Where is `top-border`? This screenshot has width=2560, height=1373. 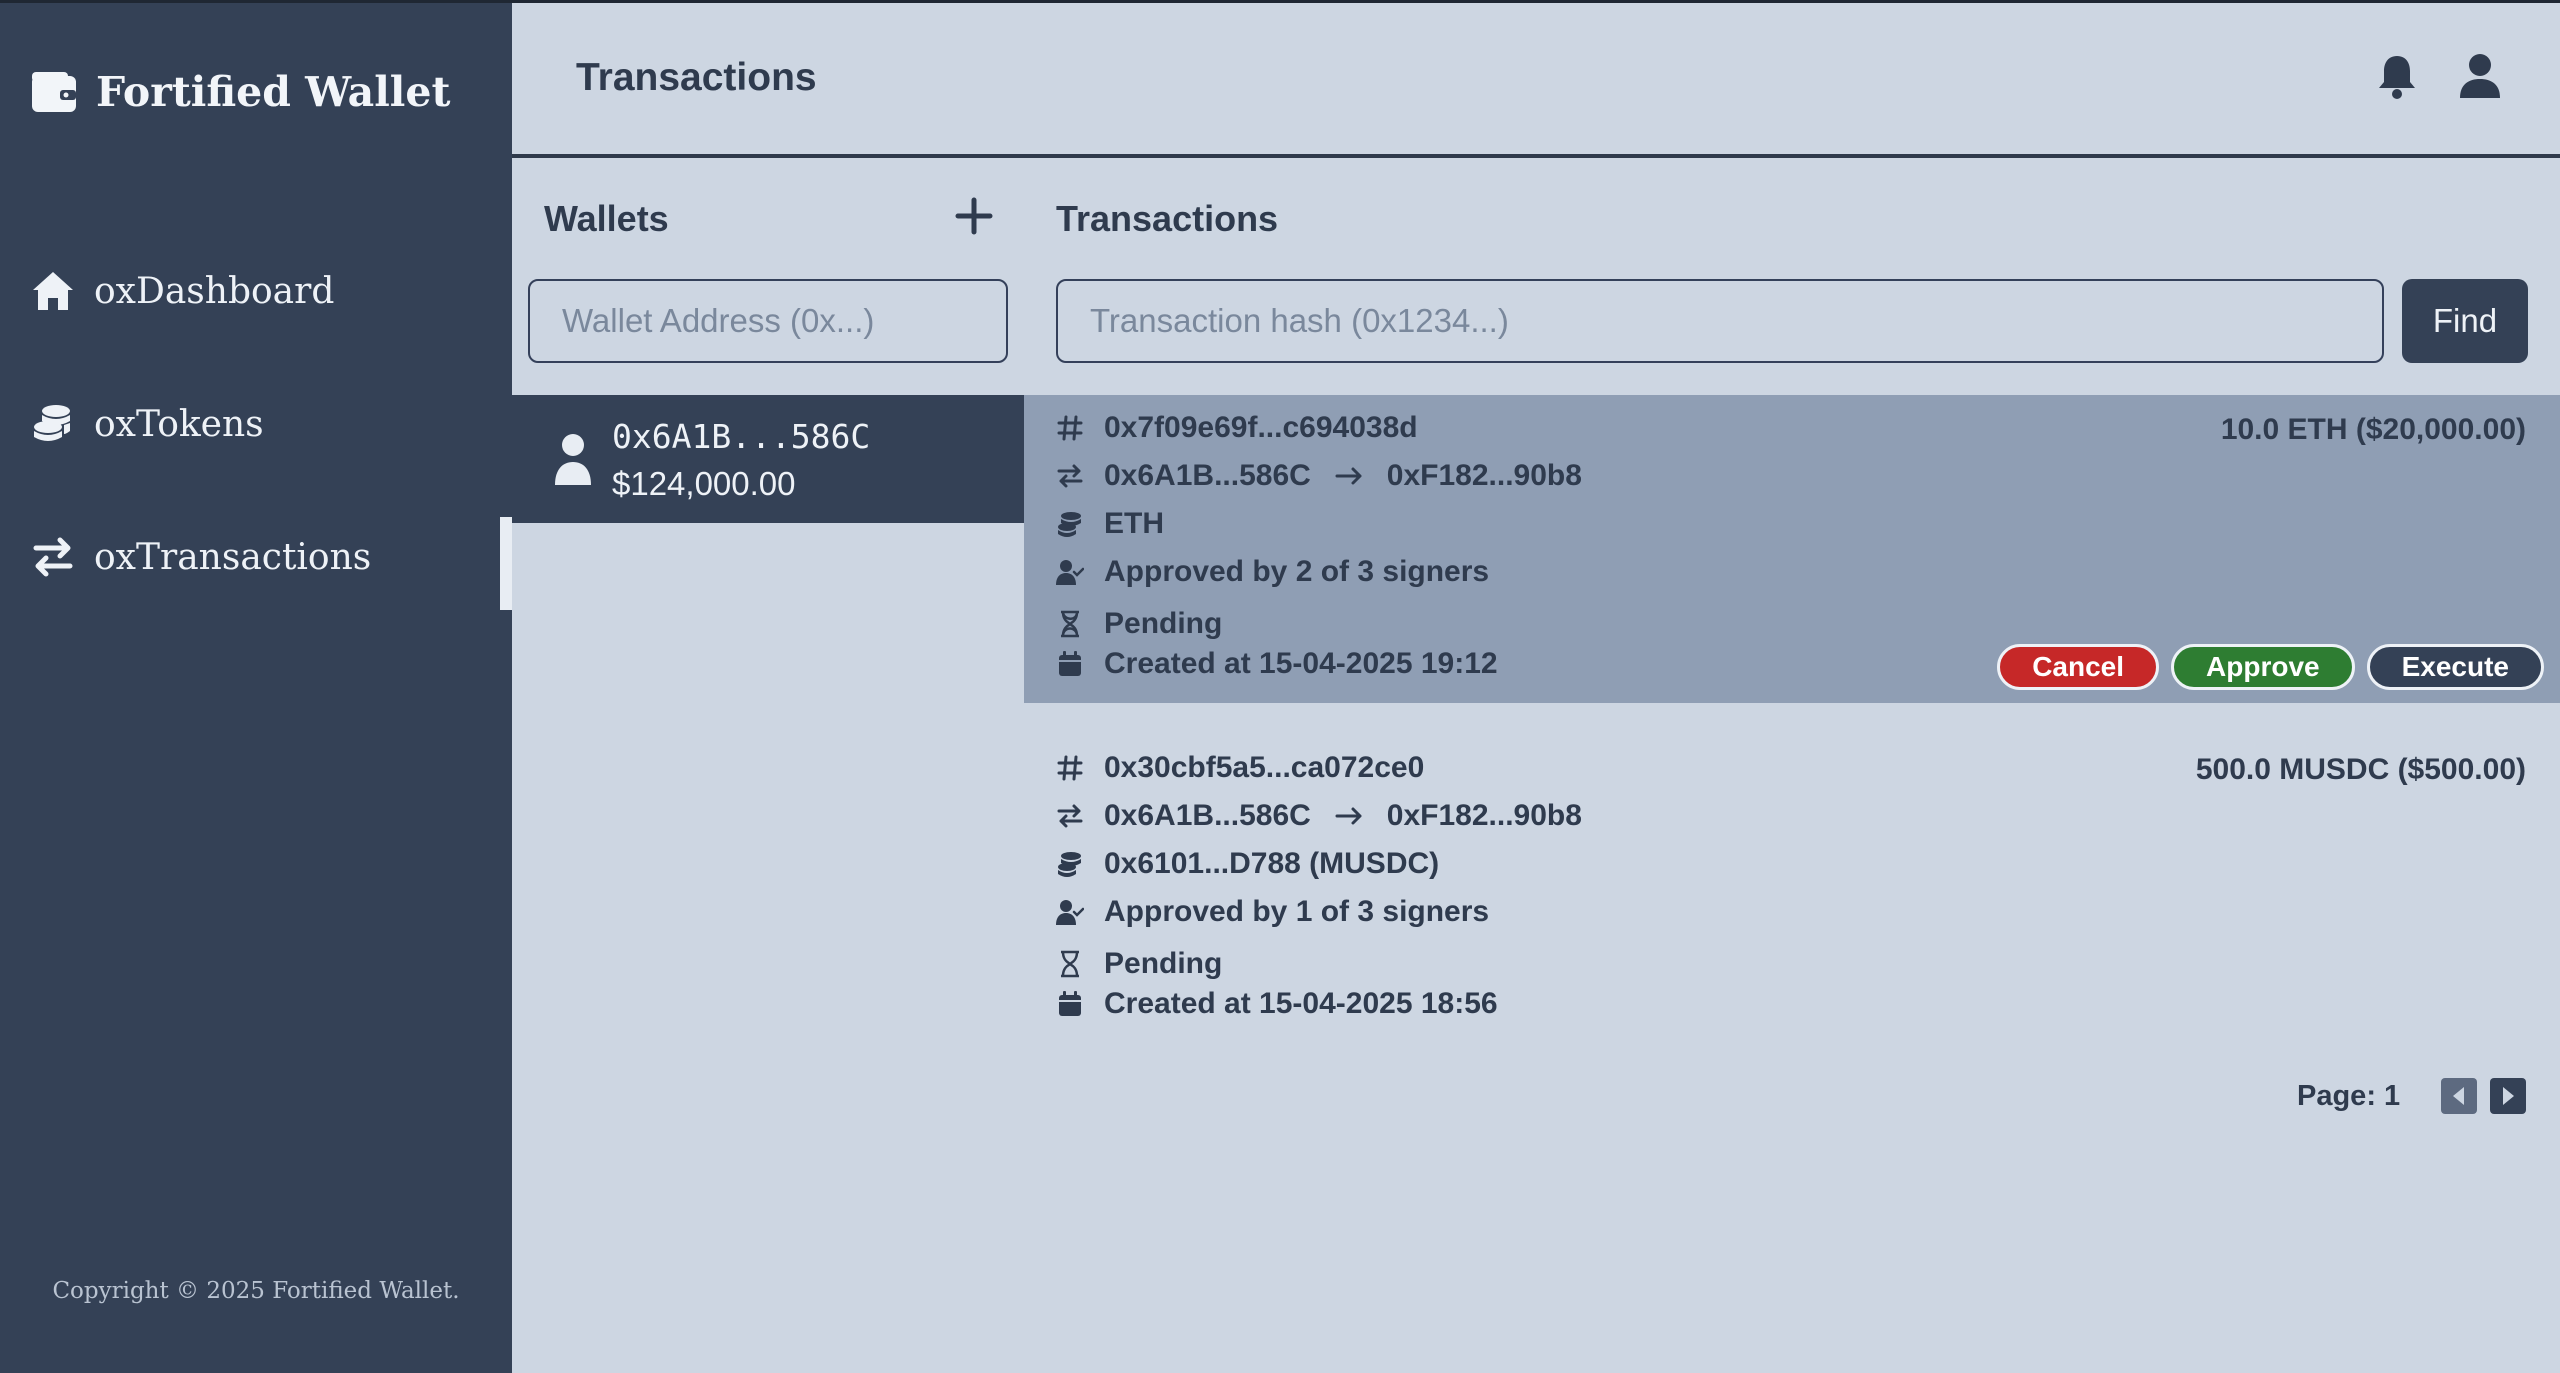 top-border is located at coordinates (1280, 1).